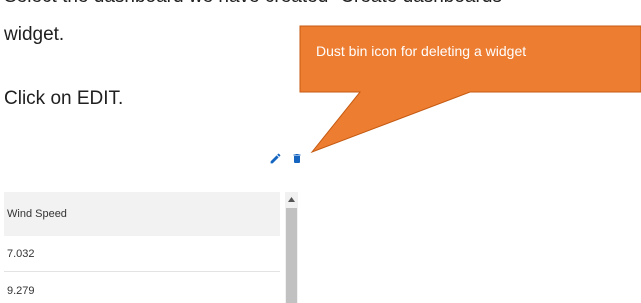 Image resolution: width=641 pixels, height=303 pixels. I want to click on table-row: 9.279, so click(21, 291).